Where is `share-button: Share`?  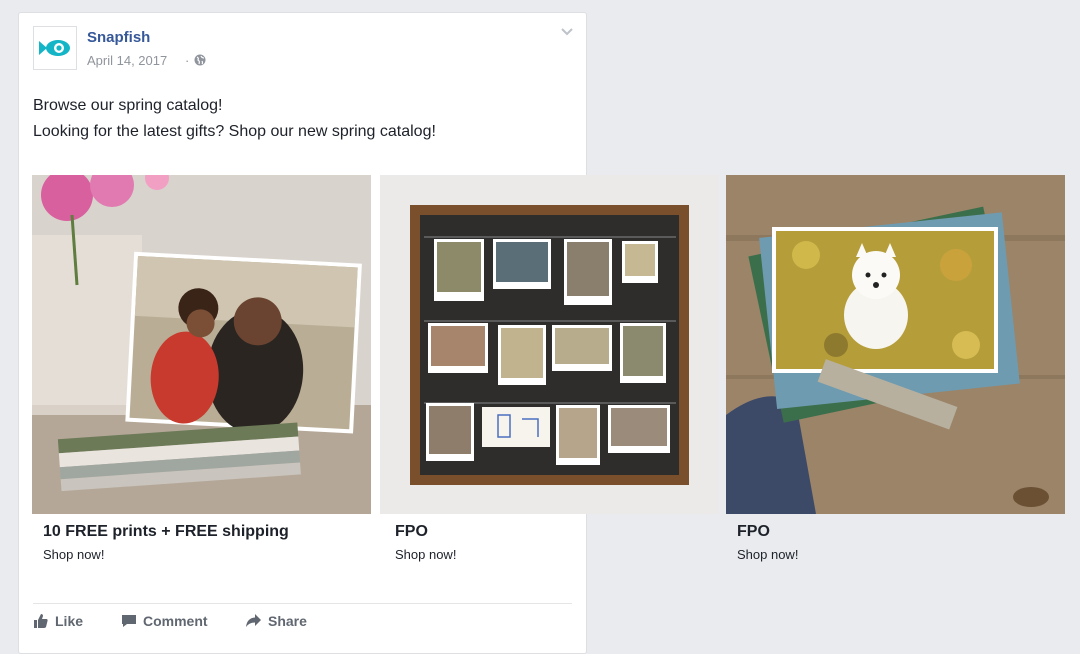
share-button: Share is located at coordinates (276, 621).